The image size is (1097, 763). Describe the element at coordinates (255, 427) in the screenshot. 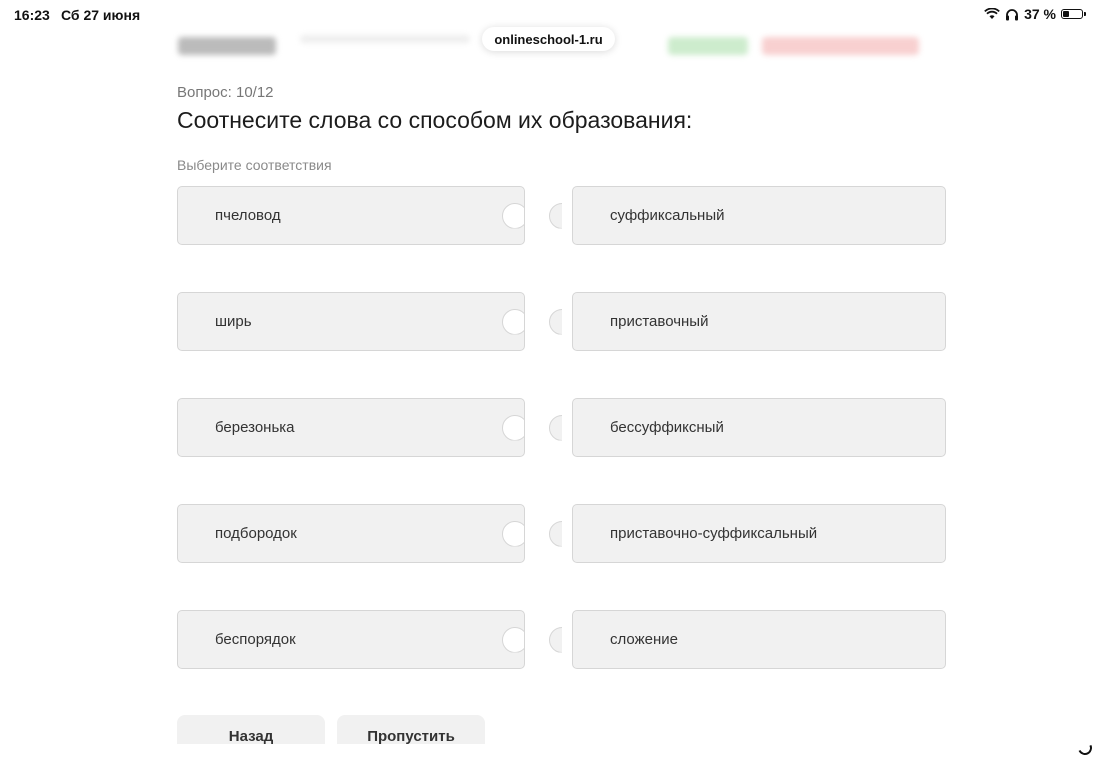

I see `match-left-label: березонька` at that location.